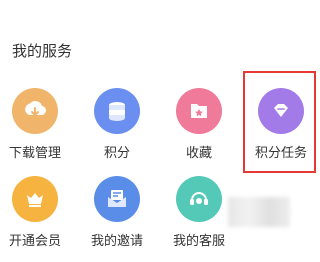  Describe the element at coordinates (117, 199) in the screenshot. I see `invite-mail-icon` at that location.